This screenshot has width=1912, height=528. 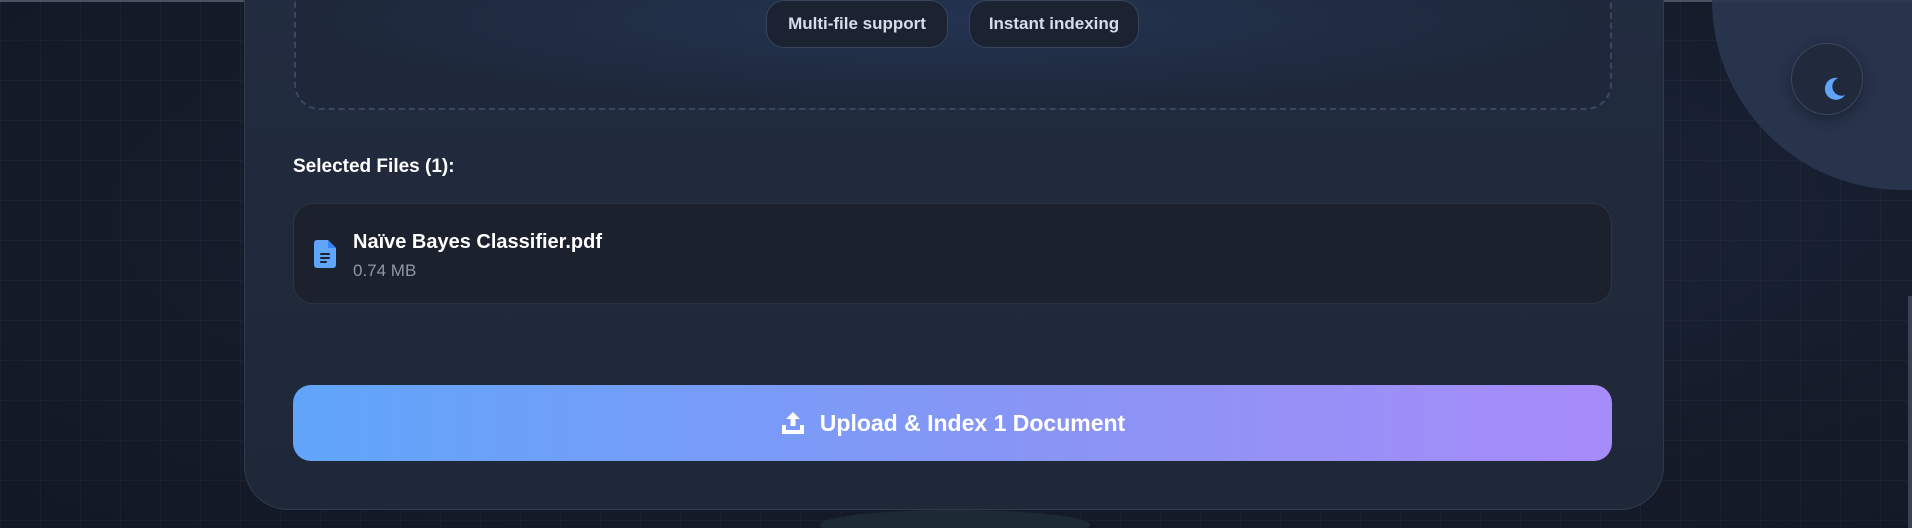 What do you see at coordinates (857, 24) in the screenshot?
I see `feature-pill-multi-file: Multi-file support` at bounding box center [857, 24].